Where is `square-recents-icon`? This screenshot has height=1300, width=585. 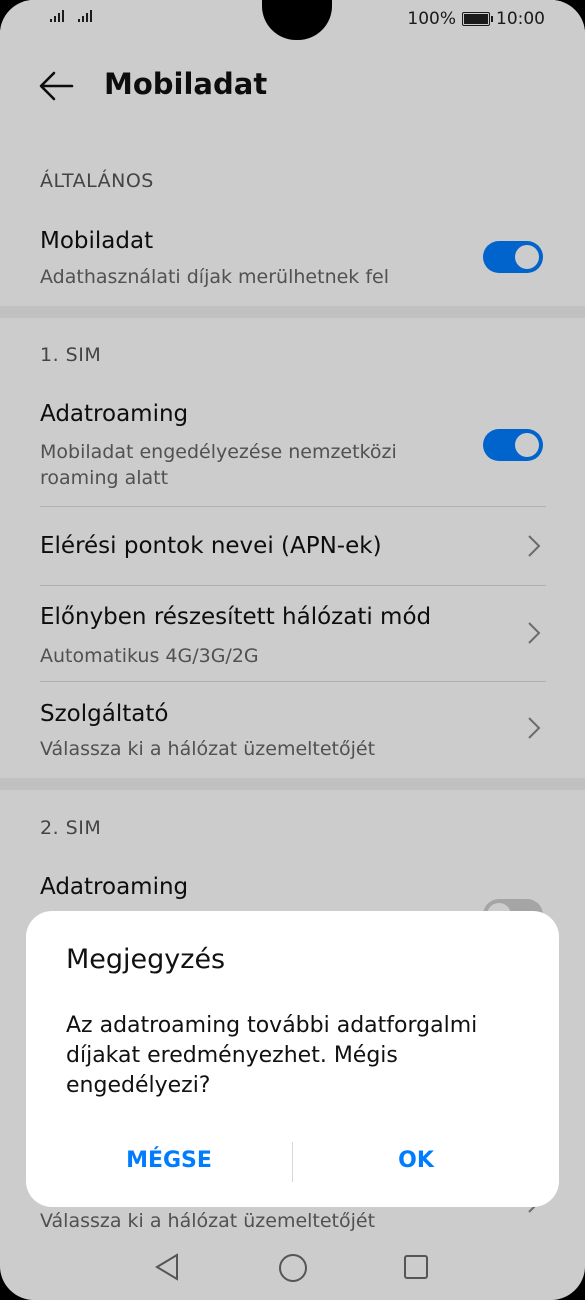 square-recents-icon is located at coordinates (416, 1267).